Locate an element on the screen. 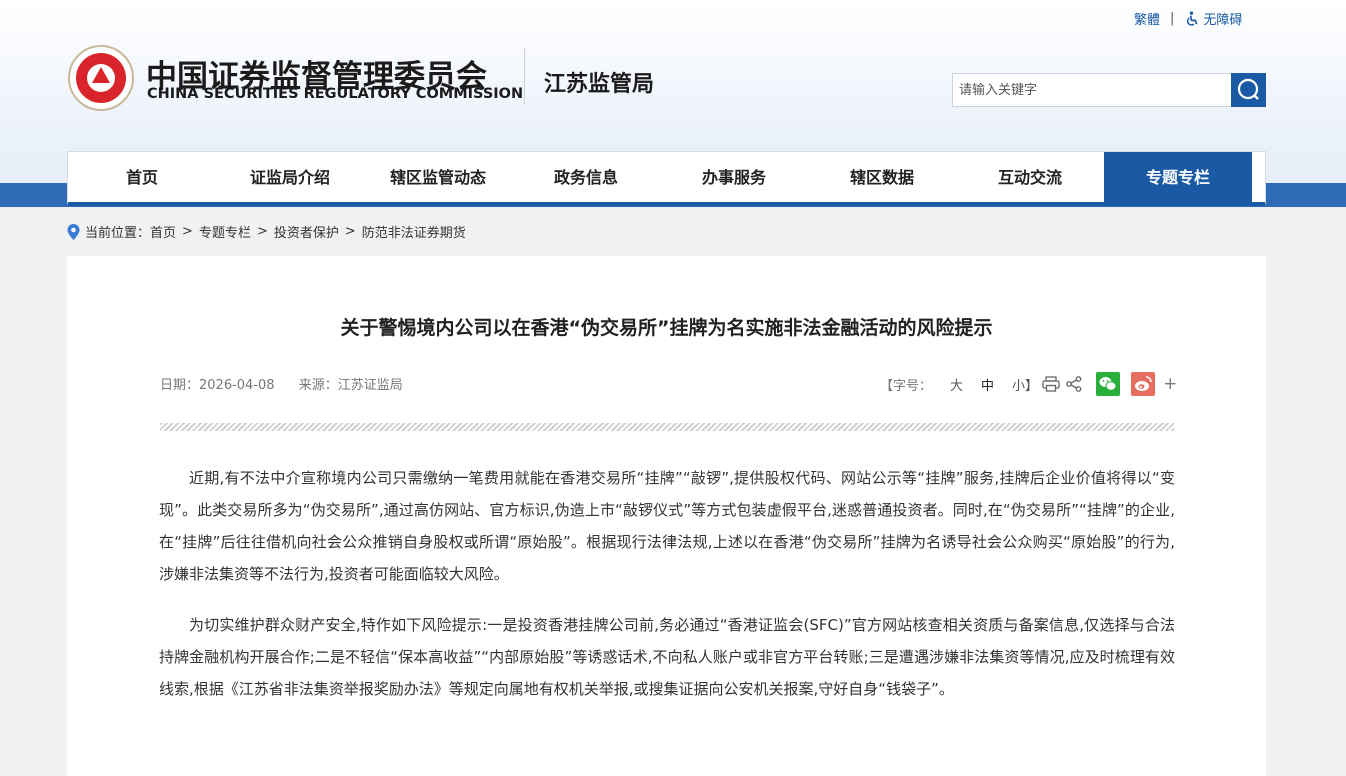 This screenshot has height=776, width=1346. article-title: 关于警惕境内公司以在香港“伪交易所”挂牌为名实施非法金融活动的风险提示 is located at coordinates (666, 328).